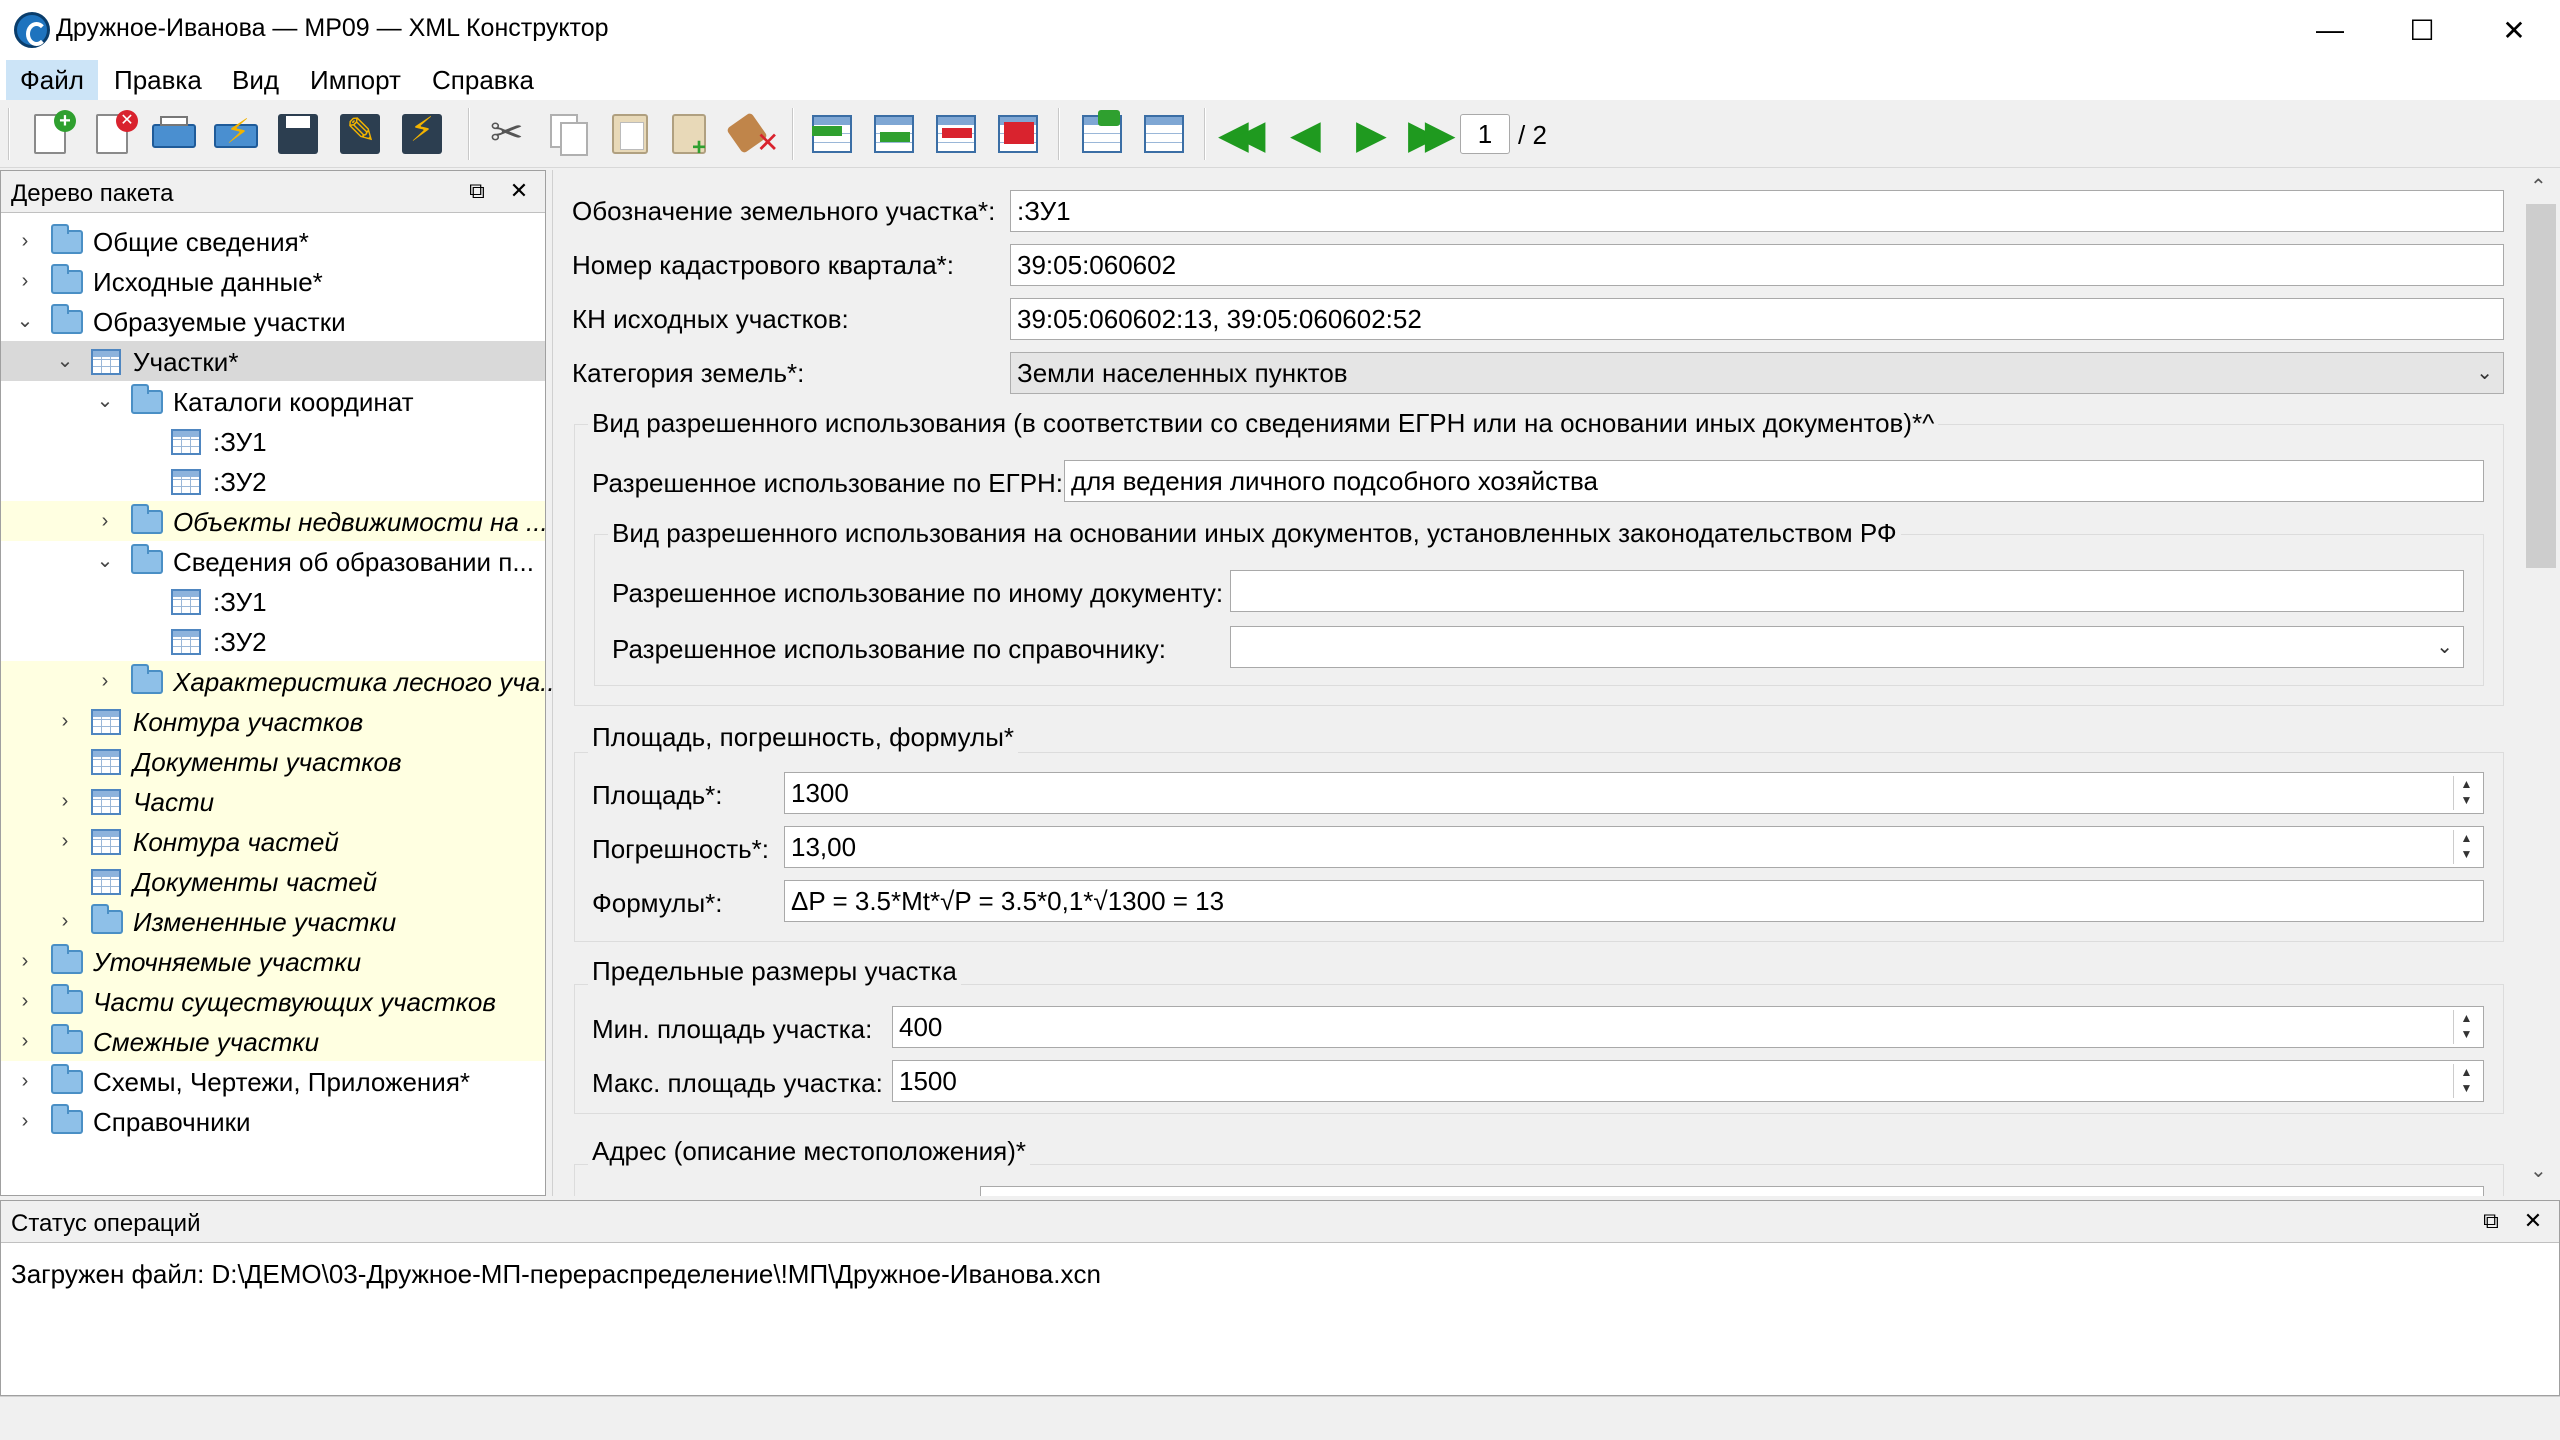  I want to click on page-number-input: 1, so click(1485, 134).